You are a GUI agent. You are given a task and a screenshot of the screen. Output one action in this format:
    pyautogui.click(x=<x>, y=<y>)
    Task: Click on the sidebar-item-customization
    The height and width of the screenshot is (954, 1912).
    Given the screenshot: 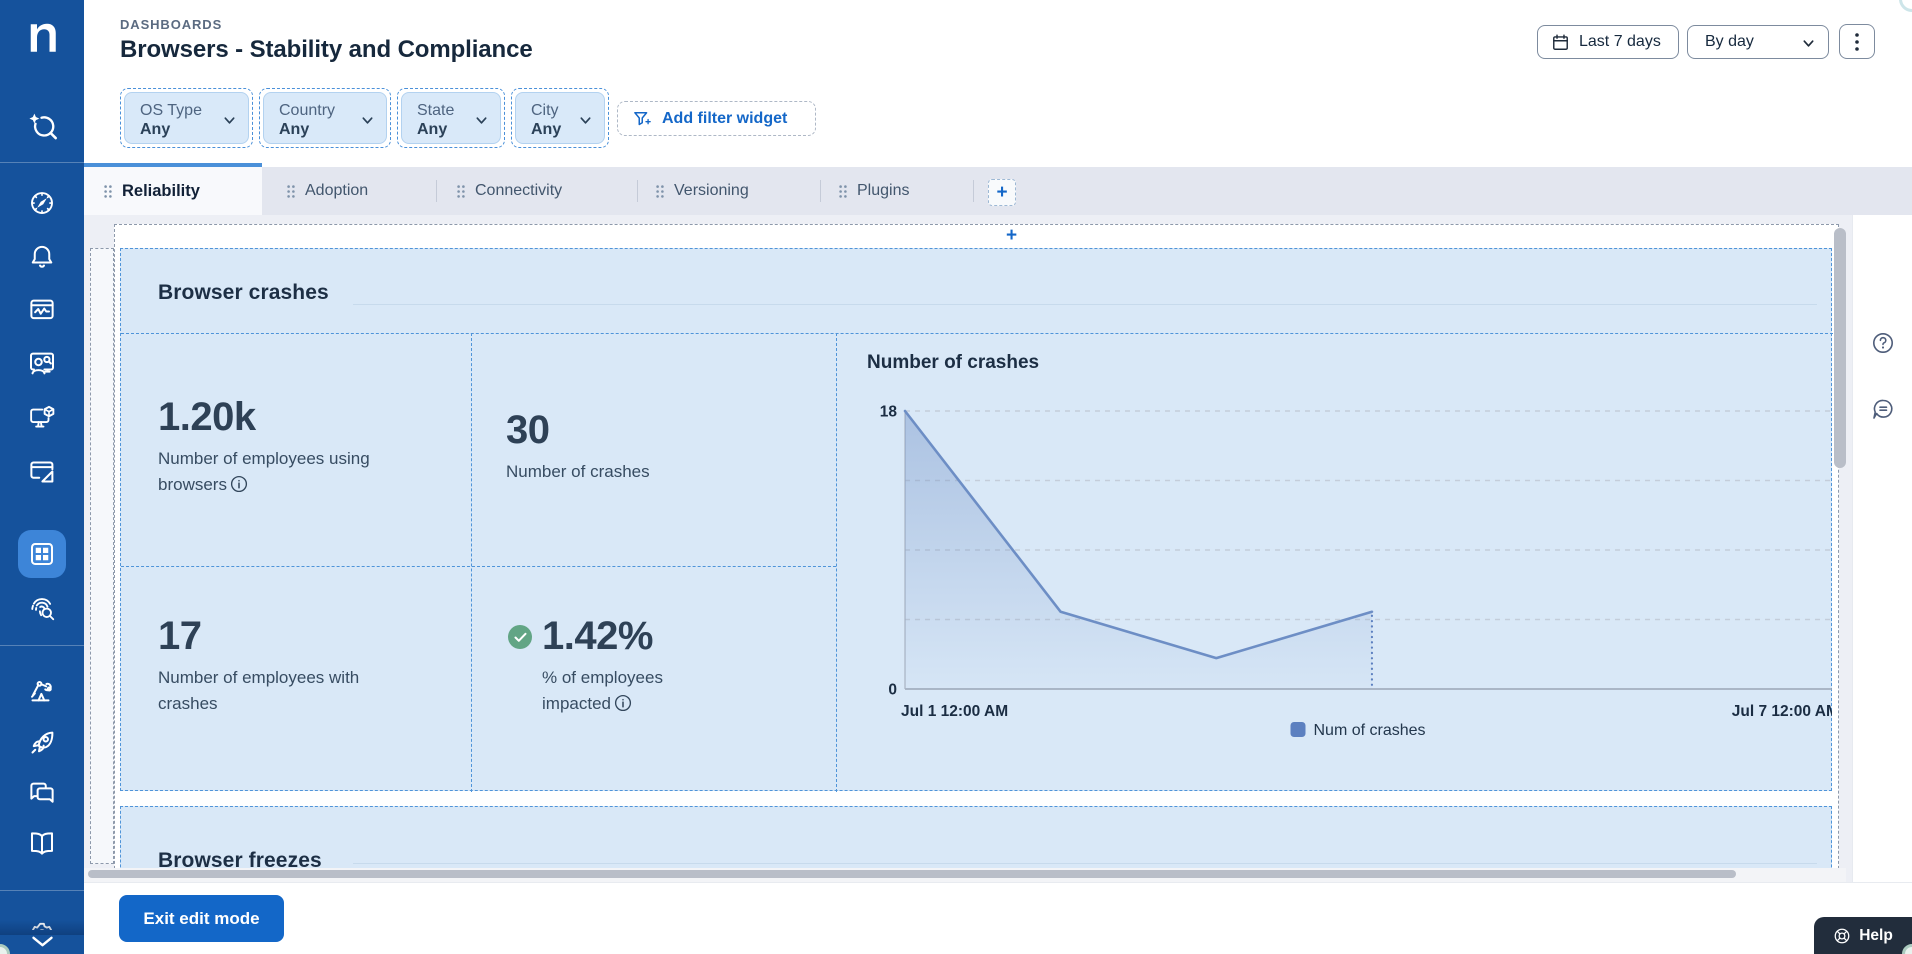 What is the action you would take?
    pyautogui.click(x=42, y=471)
    